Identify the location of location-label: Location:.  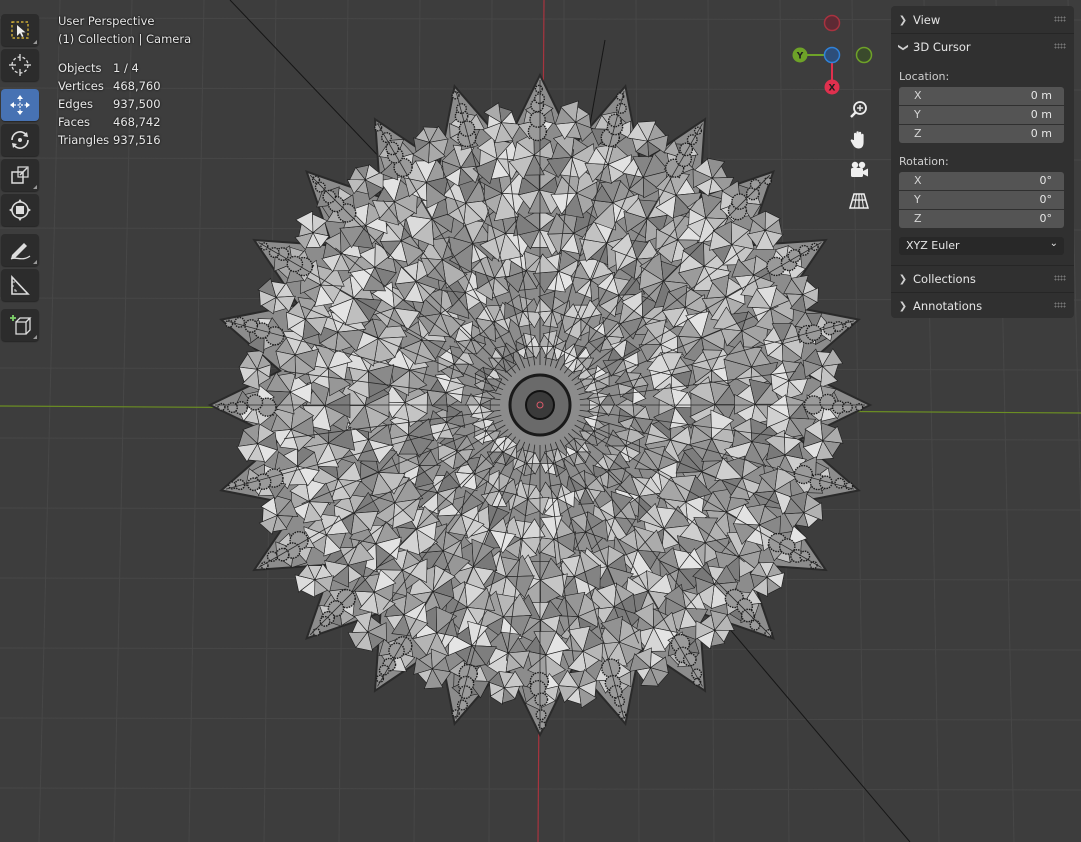
(924, 76).